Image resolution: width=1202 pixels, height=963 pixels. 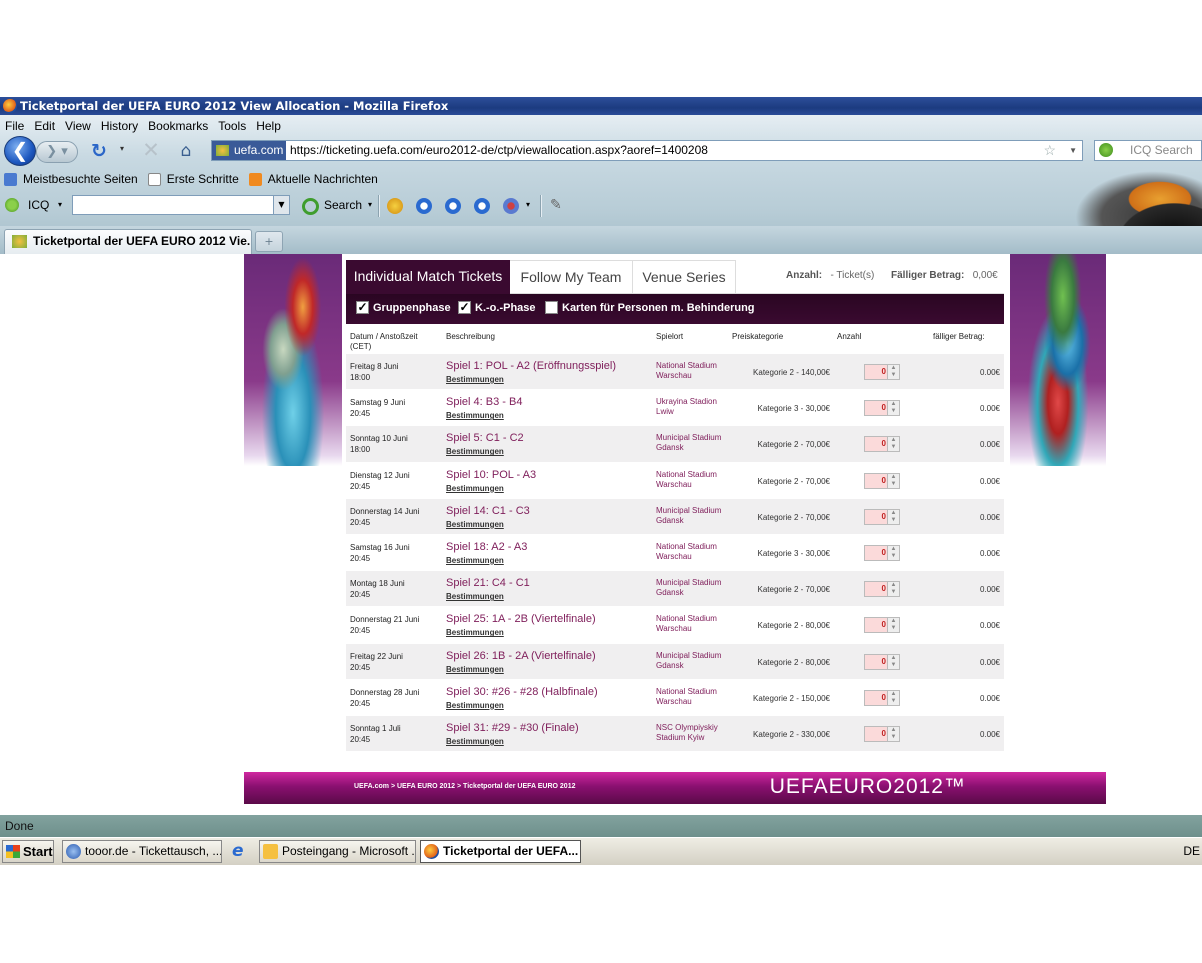 I want to click on menu-file: File, so click(x=14, y=126).